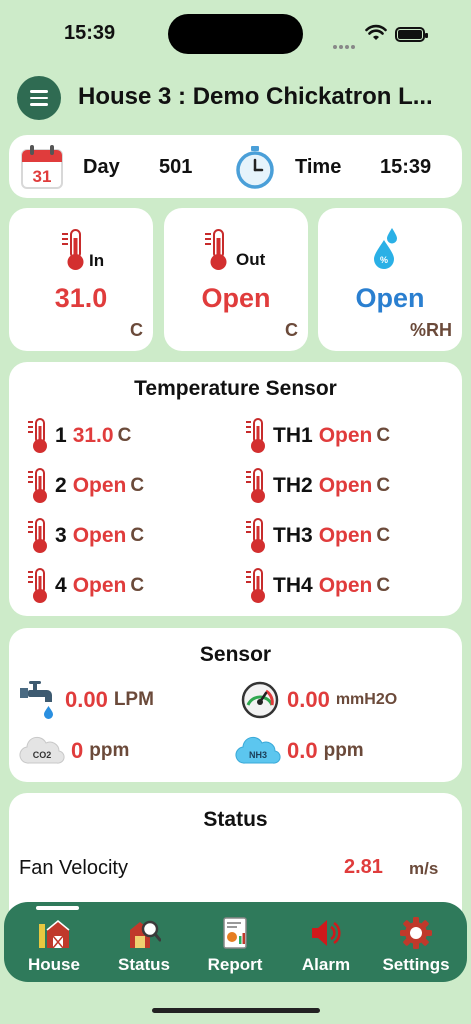 Image resolution: width=471 pixels, height=1024 pixels. I want to click on co2-value: 0, so click(77, 750).